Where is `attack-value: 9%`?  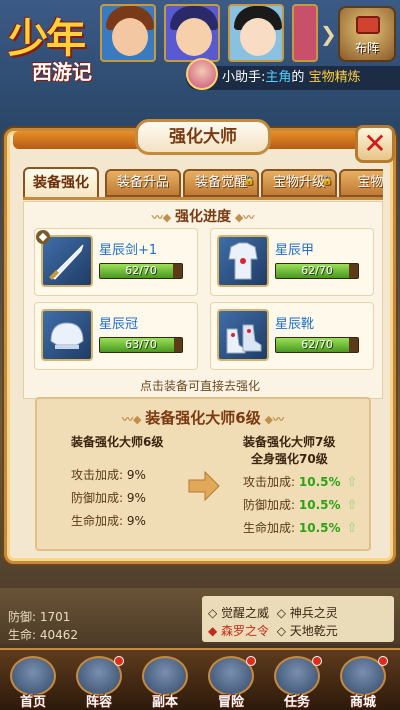
attack-value: 9% is located at coordinates (136, 475).